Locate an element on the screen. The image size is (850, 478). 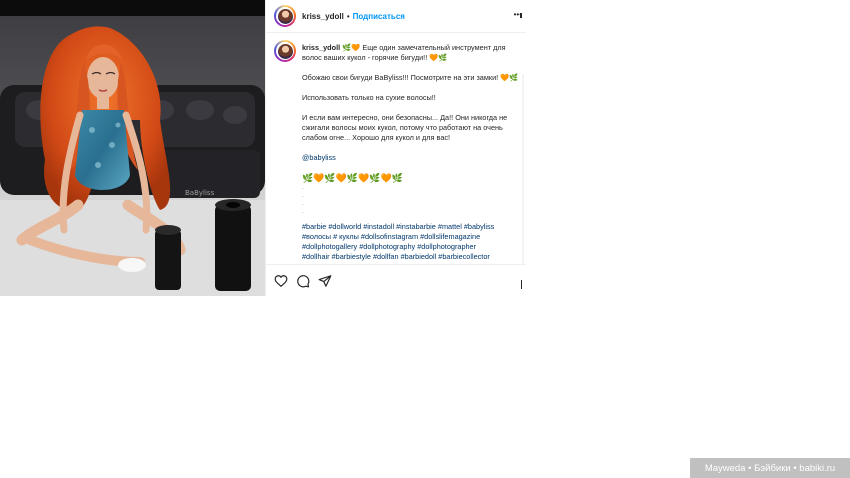
caption-avatar is located at coordinates (285, 51).